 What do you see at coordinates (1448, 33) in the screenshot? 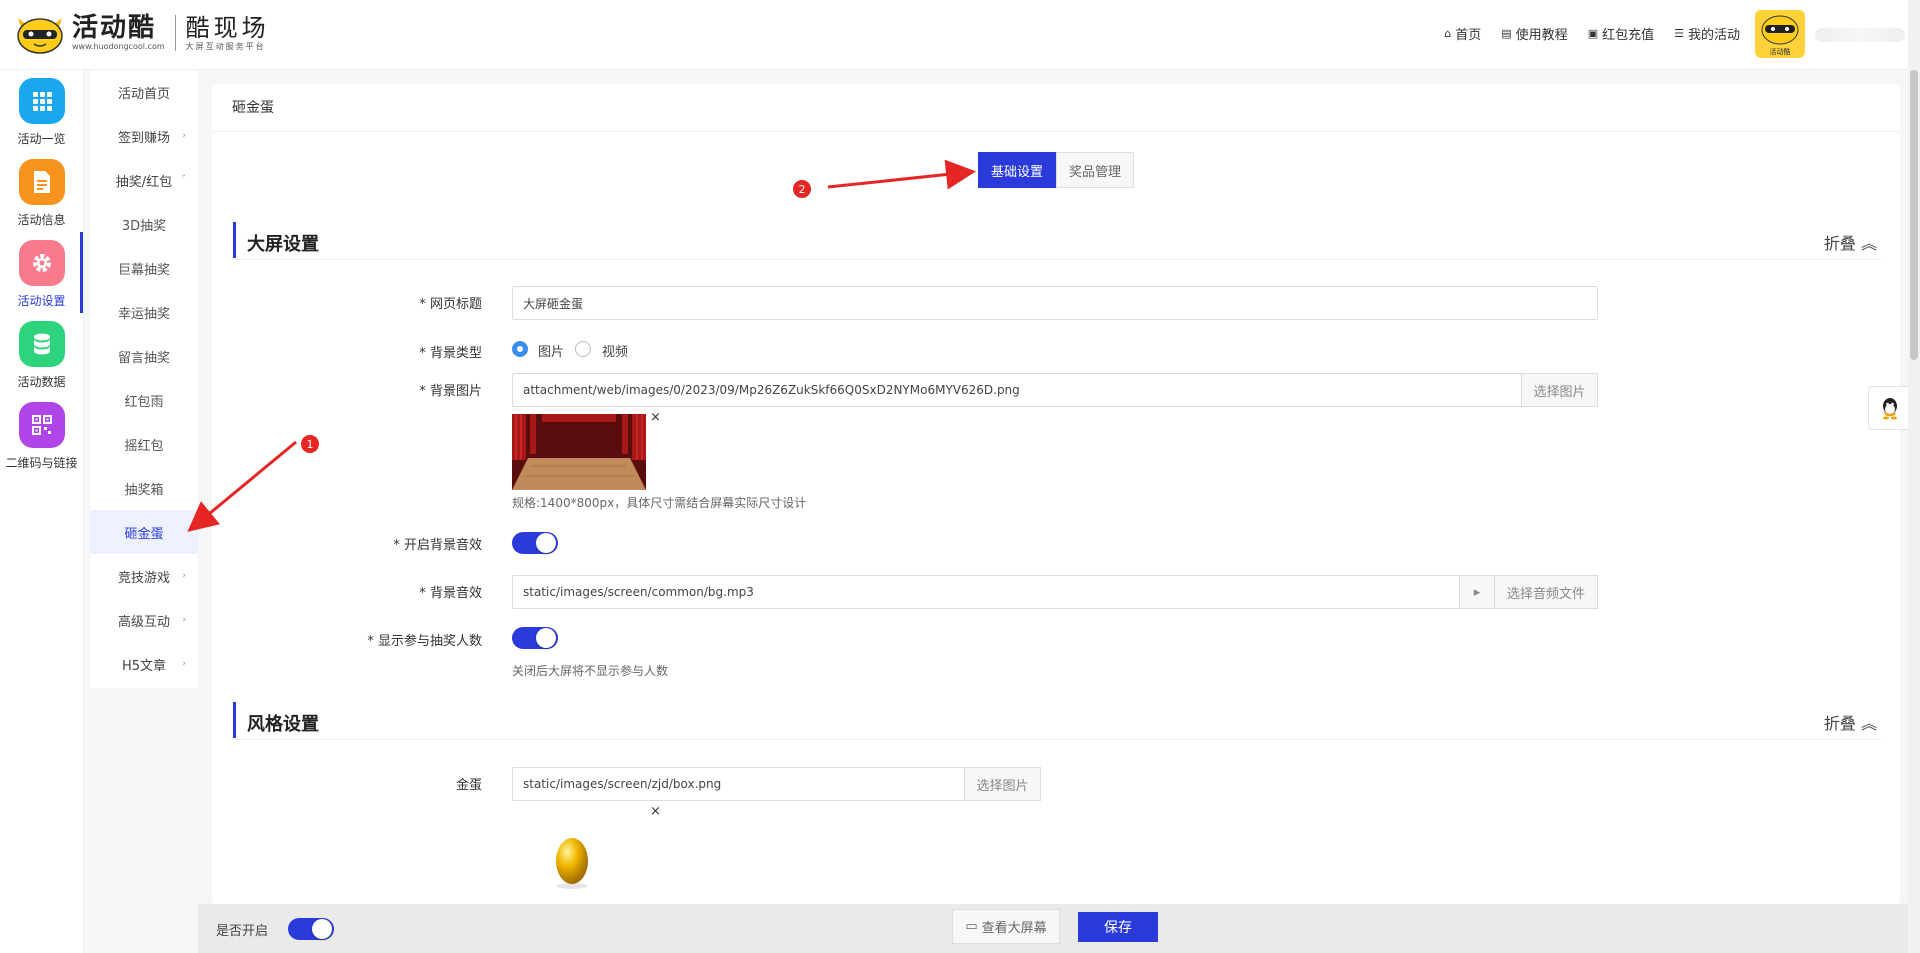
I see `home-icon: ⌂` at bounding box center [1448, 33].